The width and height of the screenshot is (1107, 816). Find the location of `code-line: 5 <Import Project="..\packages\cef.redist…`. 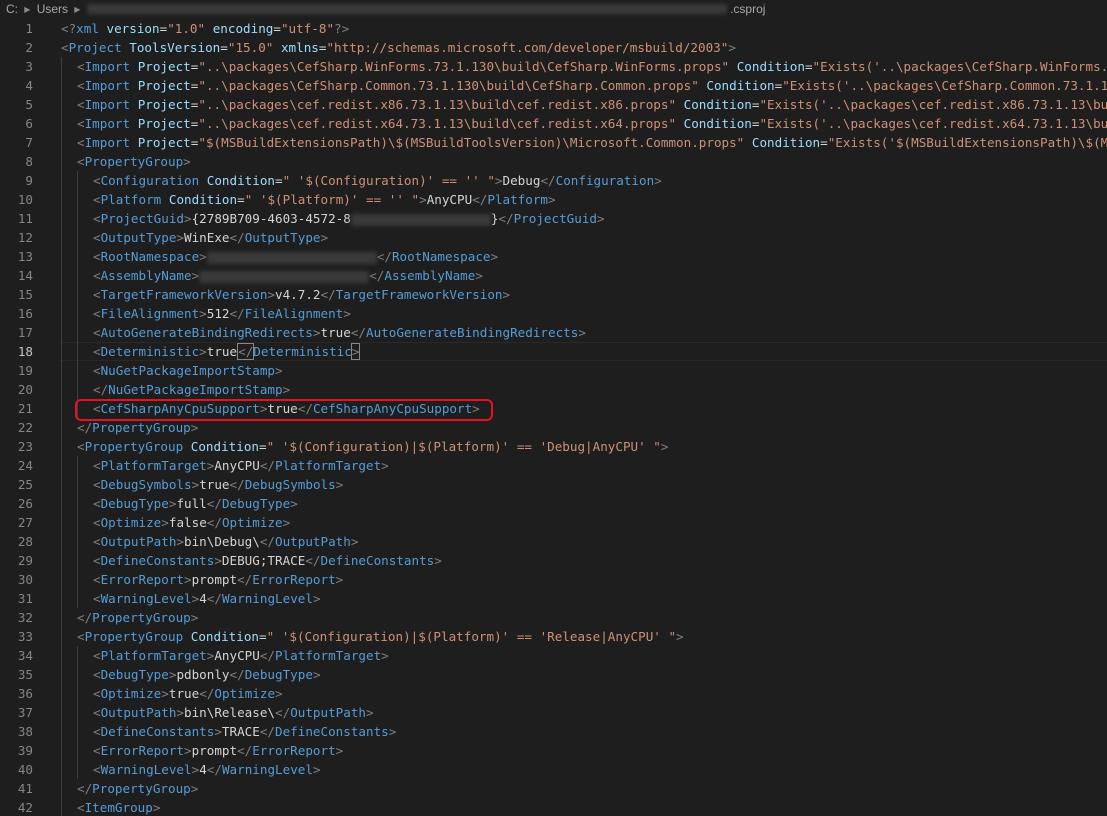

code-line: 5 <Import Project="..\packages\cef.redist… is located at coordinates (553, 104).